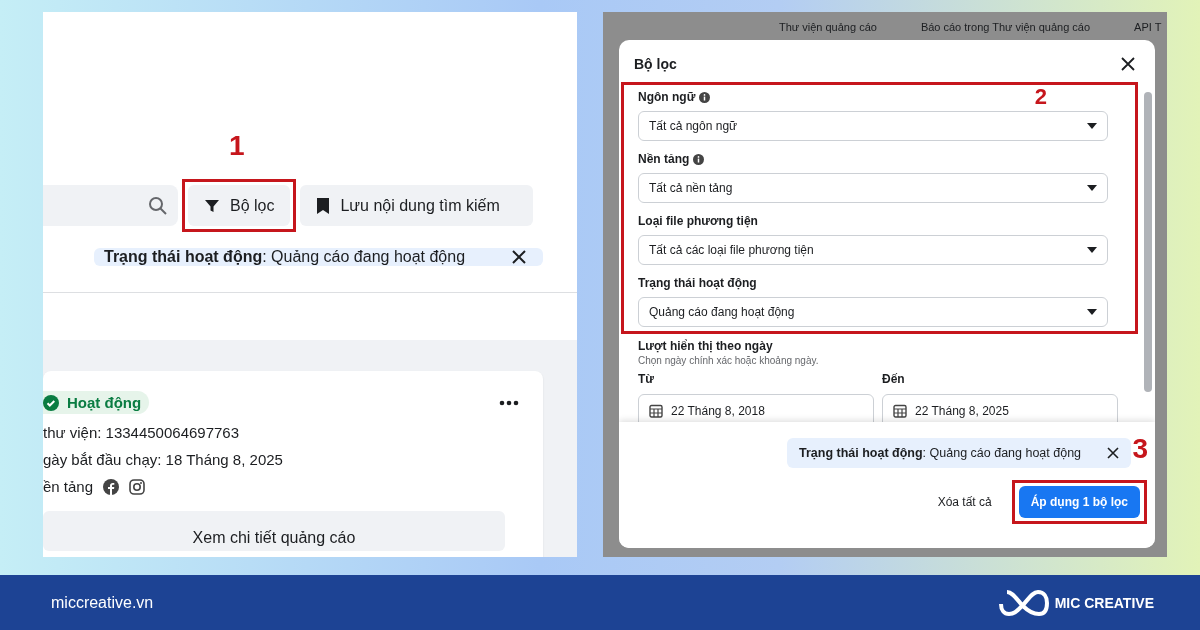  I want to click on field-label: Nền tảng, so click(664, 159).